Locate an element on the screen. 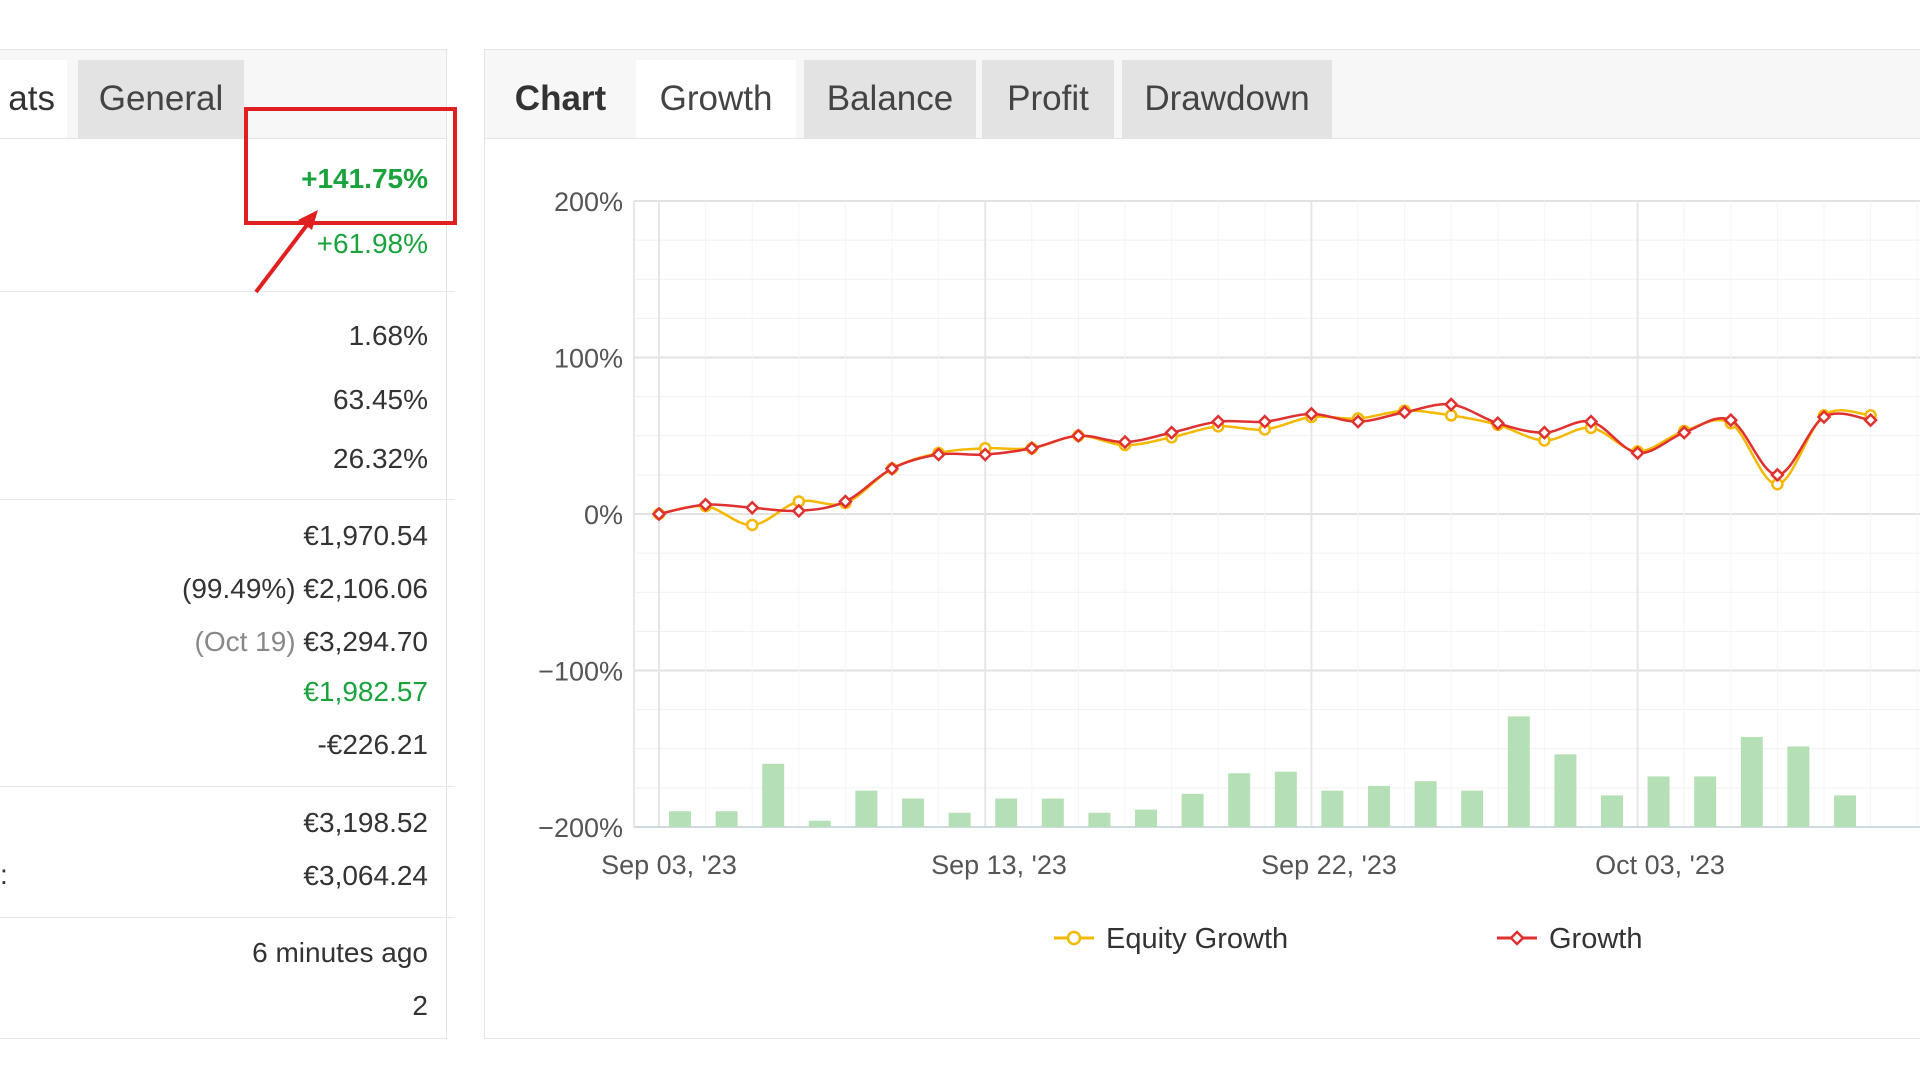 This screenshot has height=1080, width=1920. highest-date: (Oct 19) is located at coordinates (245, 641).